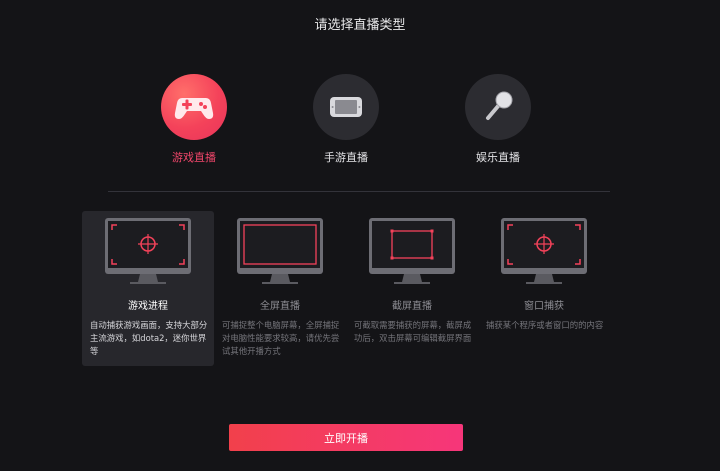 The height and width of the screenshot is (471, 720). What do you see at coordinates (413, 331) in the screenshot?
I see `mode-region-capture-description: 可截取需要捕获的屏幕，截屏成功后，双击屏幕可编辑截屏界面` at bounding box center [413, 331].